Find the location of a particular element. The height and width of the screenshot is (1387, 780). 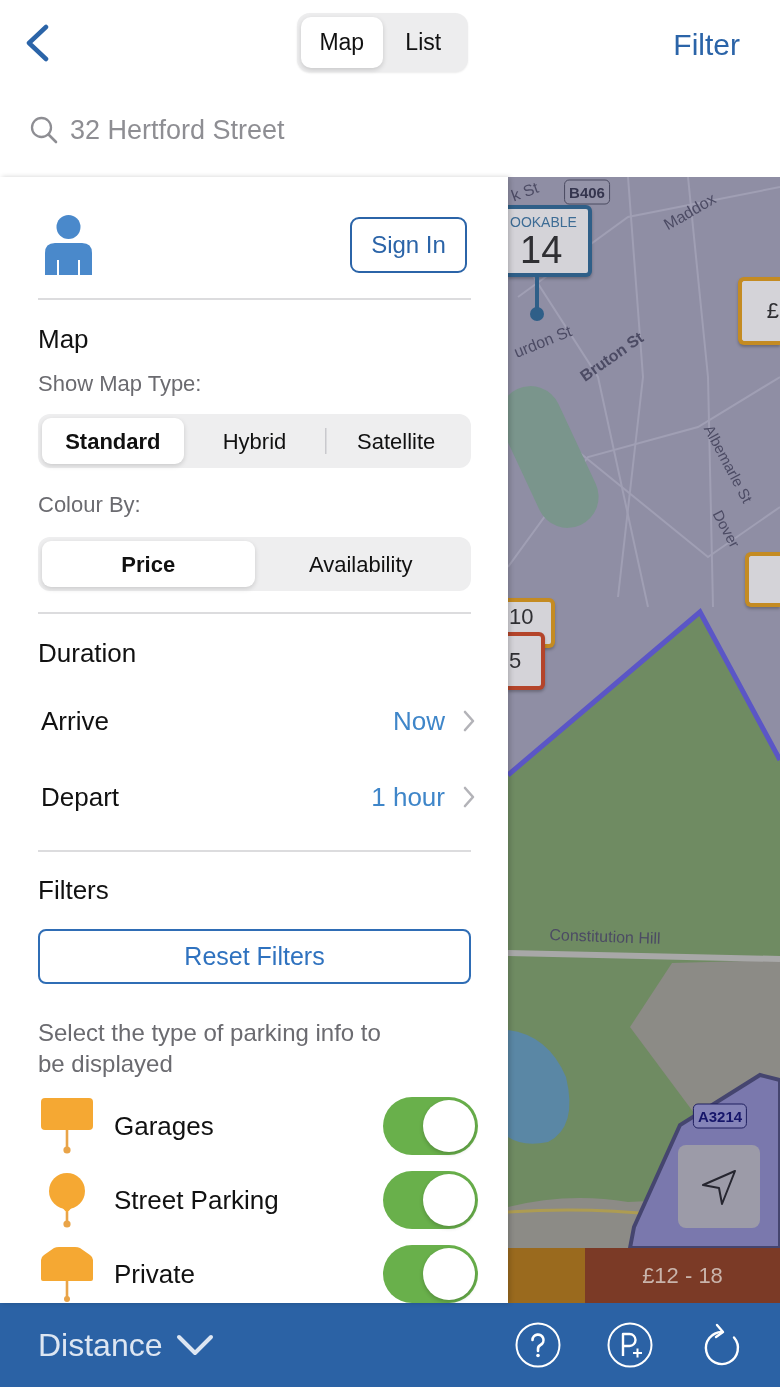

road-number-sign: B406 is located at coordinates (587, 192).